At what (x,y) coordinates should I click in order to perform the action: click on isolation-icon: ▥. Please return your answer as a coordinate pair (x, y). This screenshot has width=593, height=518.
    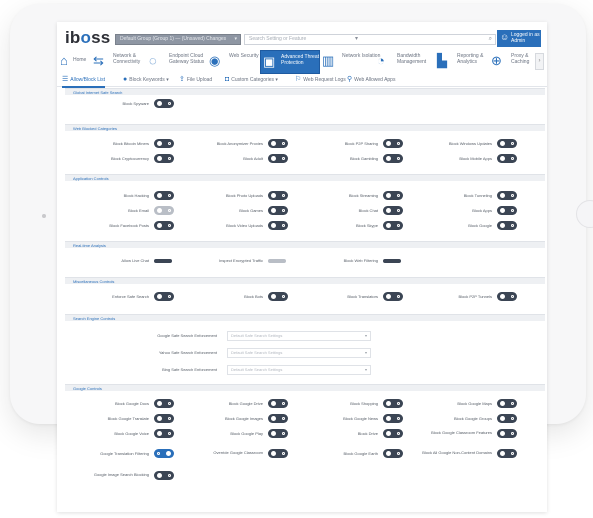
    Looking at the image, I should click on (328, 60).